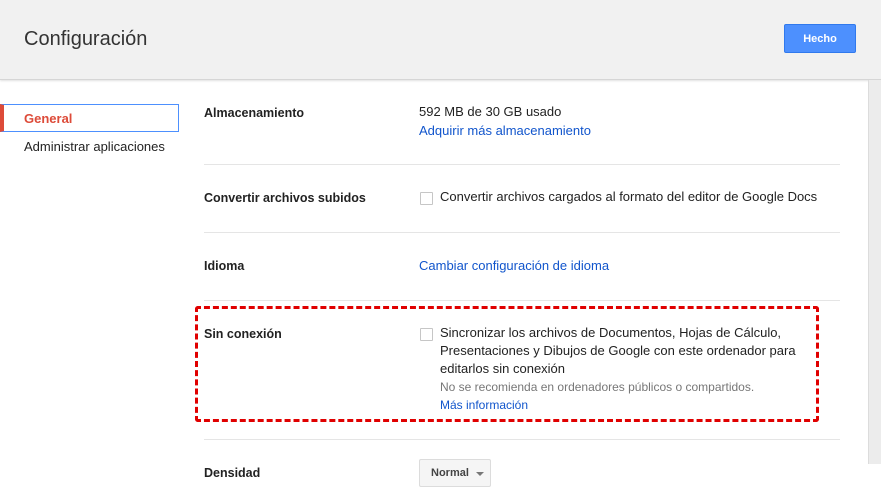 The image size is (881, 504). I want to click on density-label: Densidad, so click(232, 473).